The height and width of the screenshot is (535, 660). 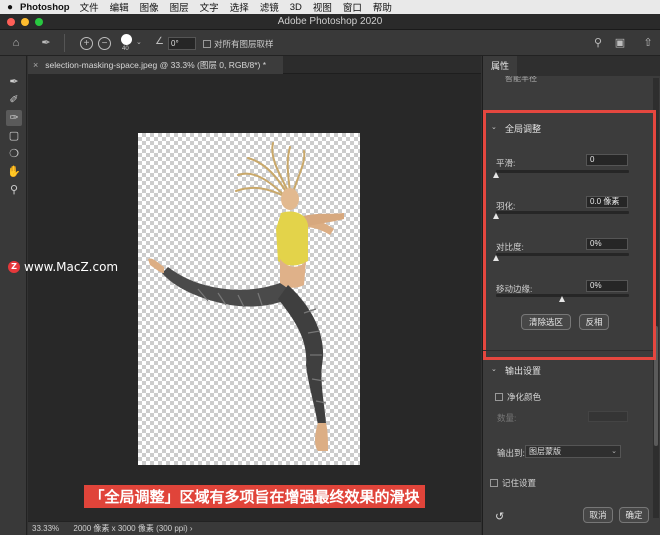 I want to click on angle-icon: ∠, so click(x=159, y=41).